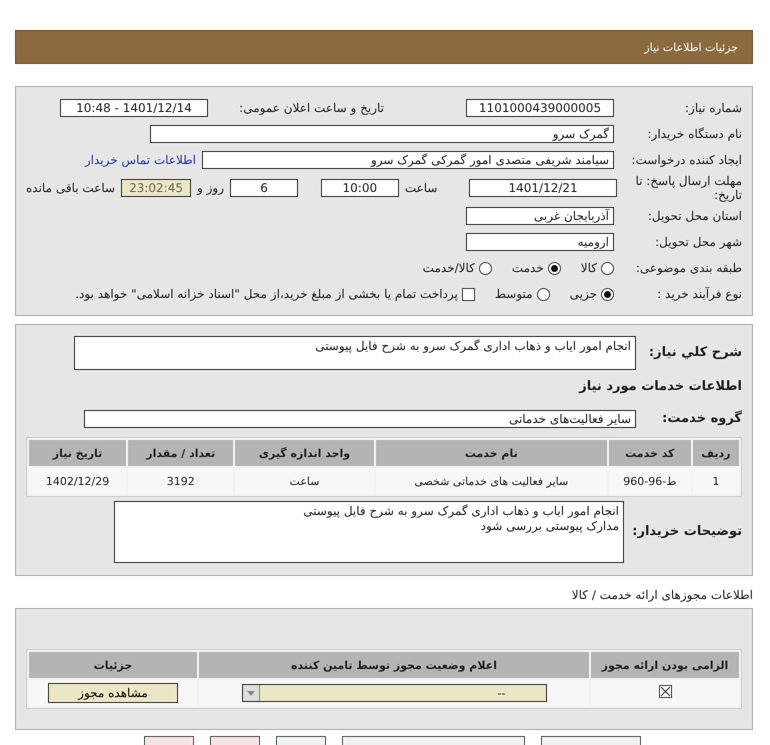 This screenshot has width=770, height=745. I want to click on column-header: الزامی بودن ارائه مجوز, so click(665, 665).